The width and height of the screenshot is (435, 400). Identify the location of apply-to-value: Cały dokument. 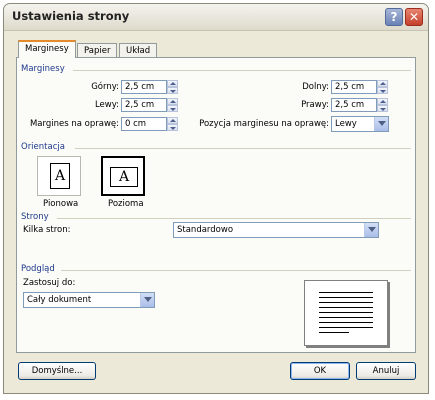
(59, 300).